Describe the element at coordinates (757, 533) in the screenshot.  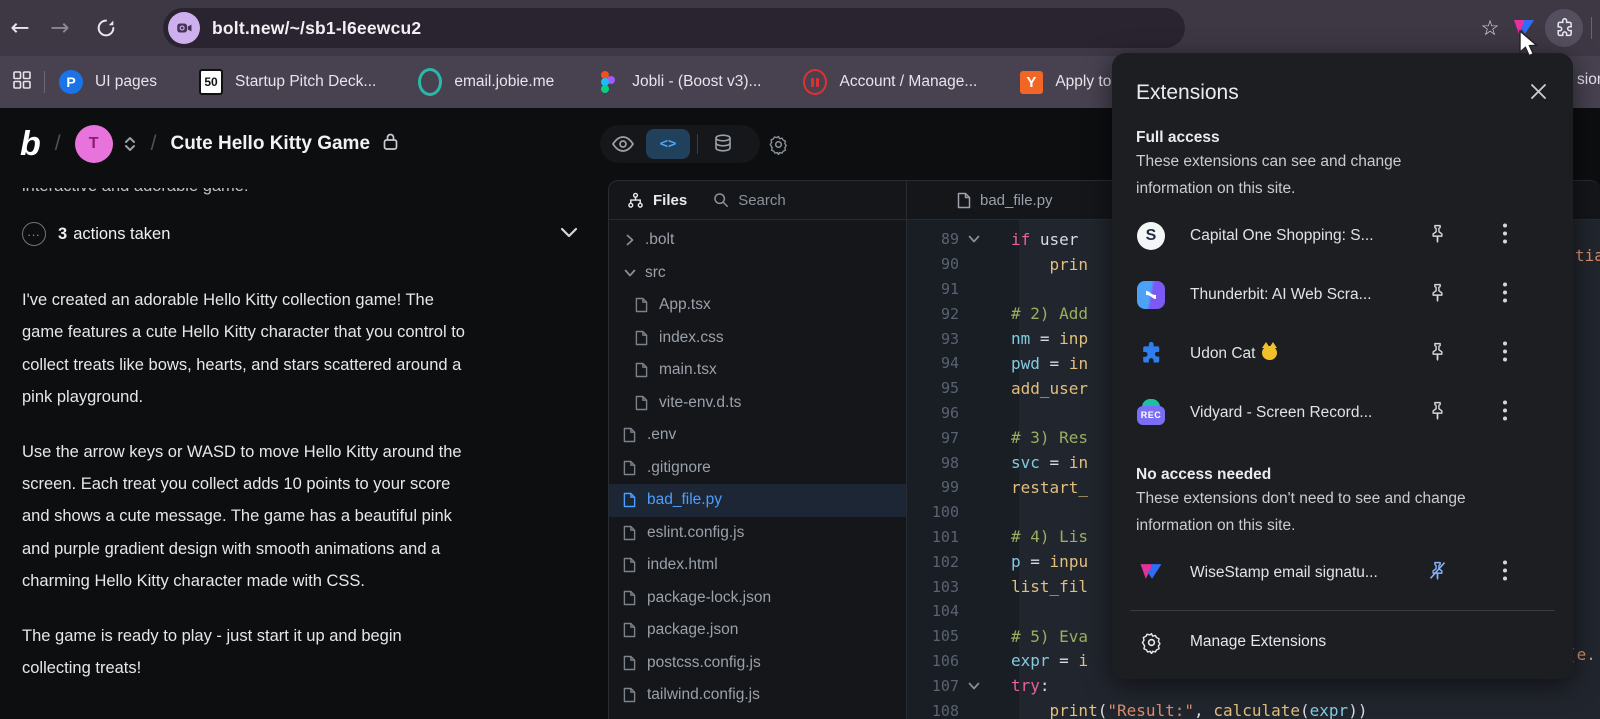
I see `tree-file: eslint.config.js` at that location.